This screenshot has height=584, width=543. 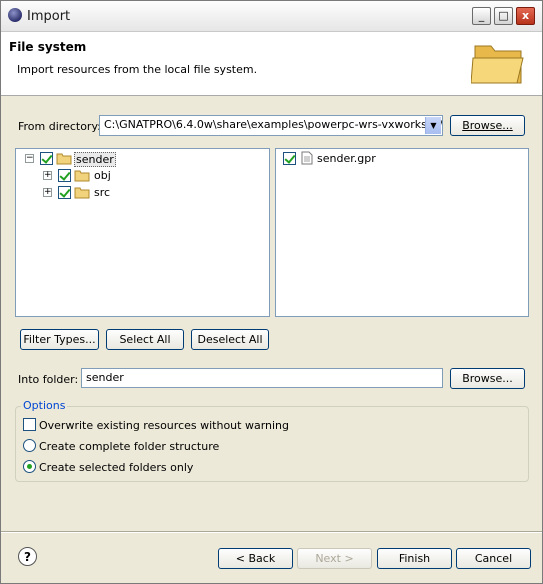 What do you see at coordinates (29, 424) in the screenshot?
I see `overwrite-checkbox` at bounding box center [29, 424].